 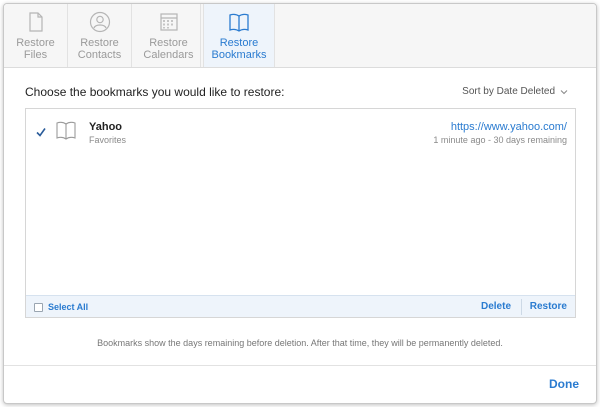 What do you see at coordinates (500, 140) in the screenshot?
I see `bookmark-deleted-meta: 1 minute ago - 30 days remaining` at bounding box center [500, 140].